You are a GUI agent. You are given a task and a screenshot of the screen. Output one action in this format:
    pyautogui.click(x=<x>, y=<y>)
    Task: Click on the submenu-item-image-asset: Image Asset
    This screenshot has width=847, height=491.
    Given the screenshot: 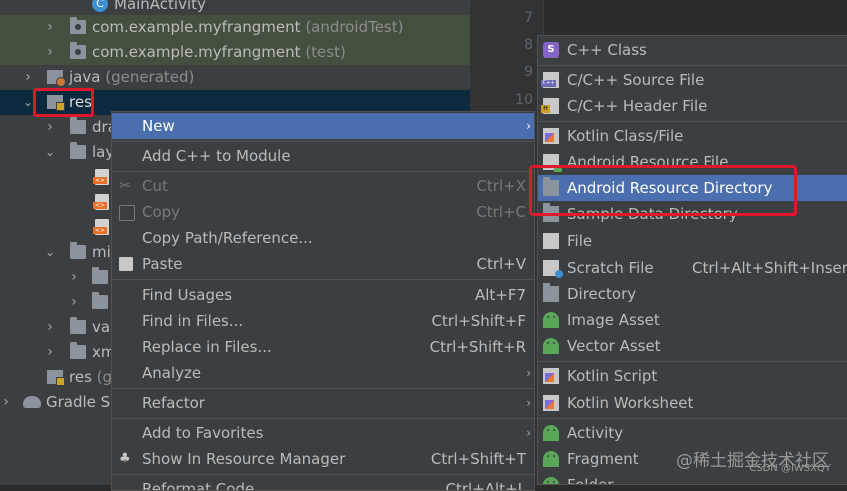 What is the action you would take?
    pyautogui.click(x=692, y=320)
    